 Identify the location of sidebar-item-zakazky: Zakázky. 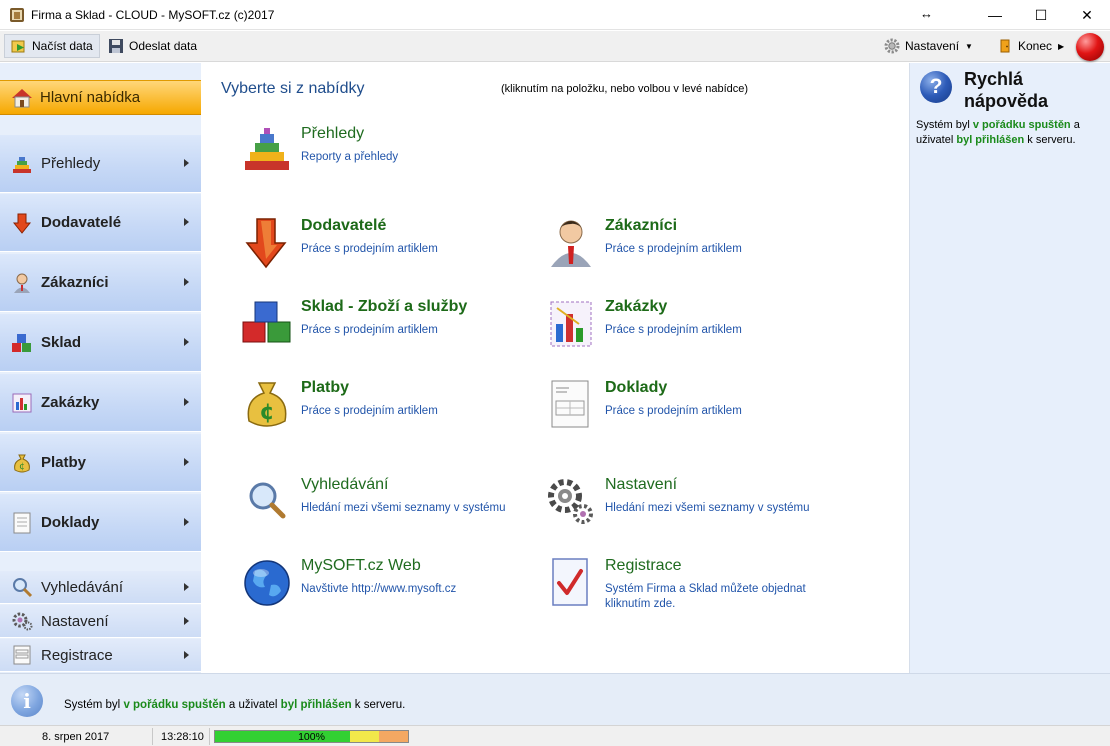
(100, 403).